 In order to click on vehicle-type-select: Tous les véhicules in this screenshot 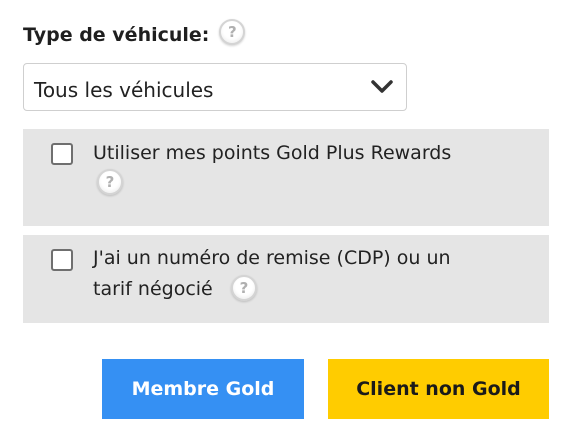, I will do `click(215, 87)`.